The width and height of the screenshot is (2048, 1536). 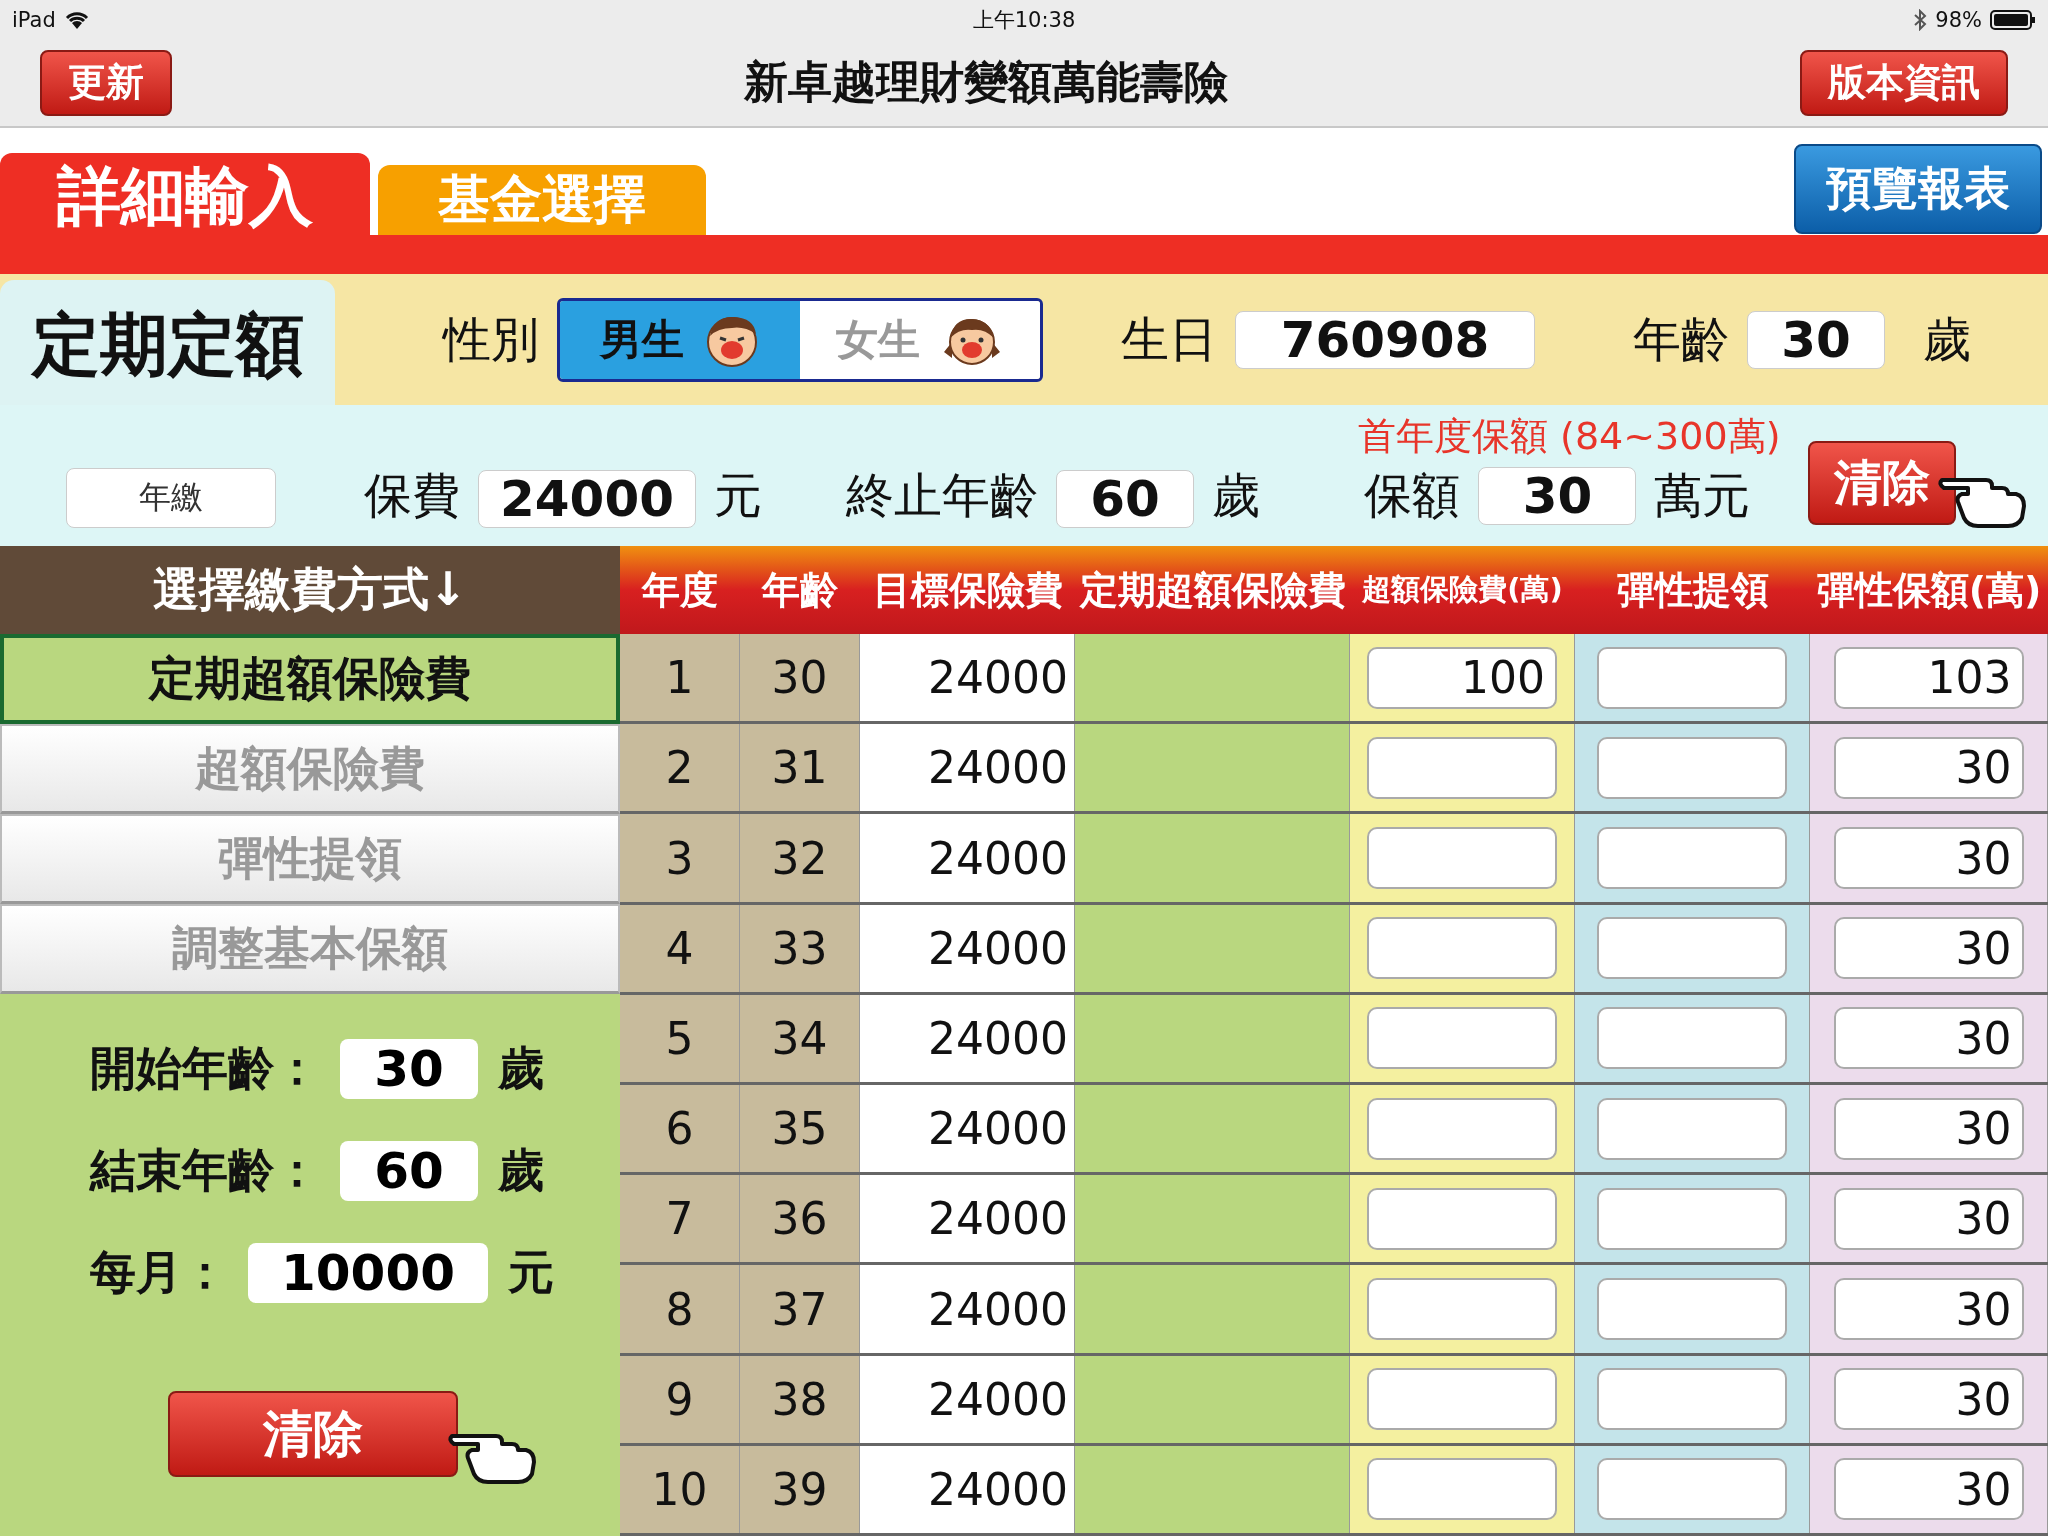 What do you see at coordinates (680, 1129) in the screenshot?
I see `table-cell: 6` at bounding box center [680, 1129].